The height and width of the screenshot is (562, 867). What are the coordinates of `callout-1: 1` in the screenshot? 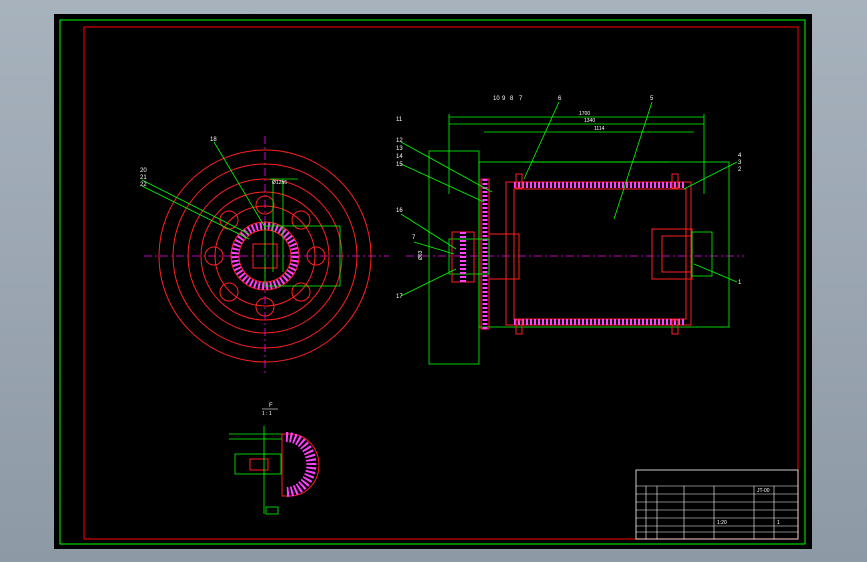 It's located at (740, 283).